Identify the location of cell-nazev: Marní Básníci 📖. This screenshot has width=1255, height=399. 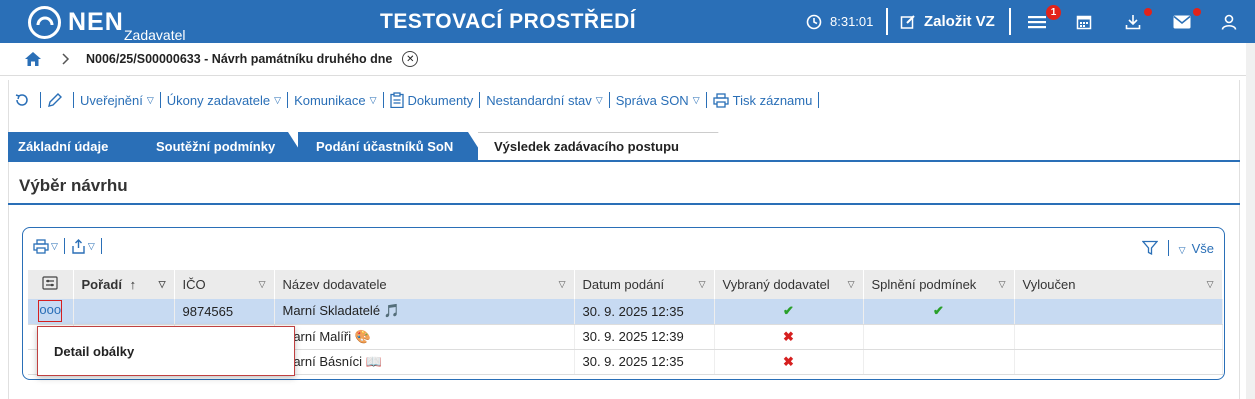
(424, 362).